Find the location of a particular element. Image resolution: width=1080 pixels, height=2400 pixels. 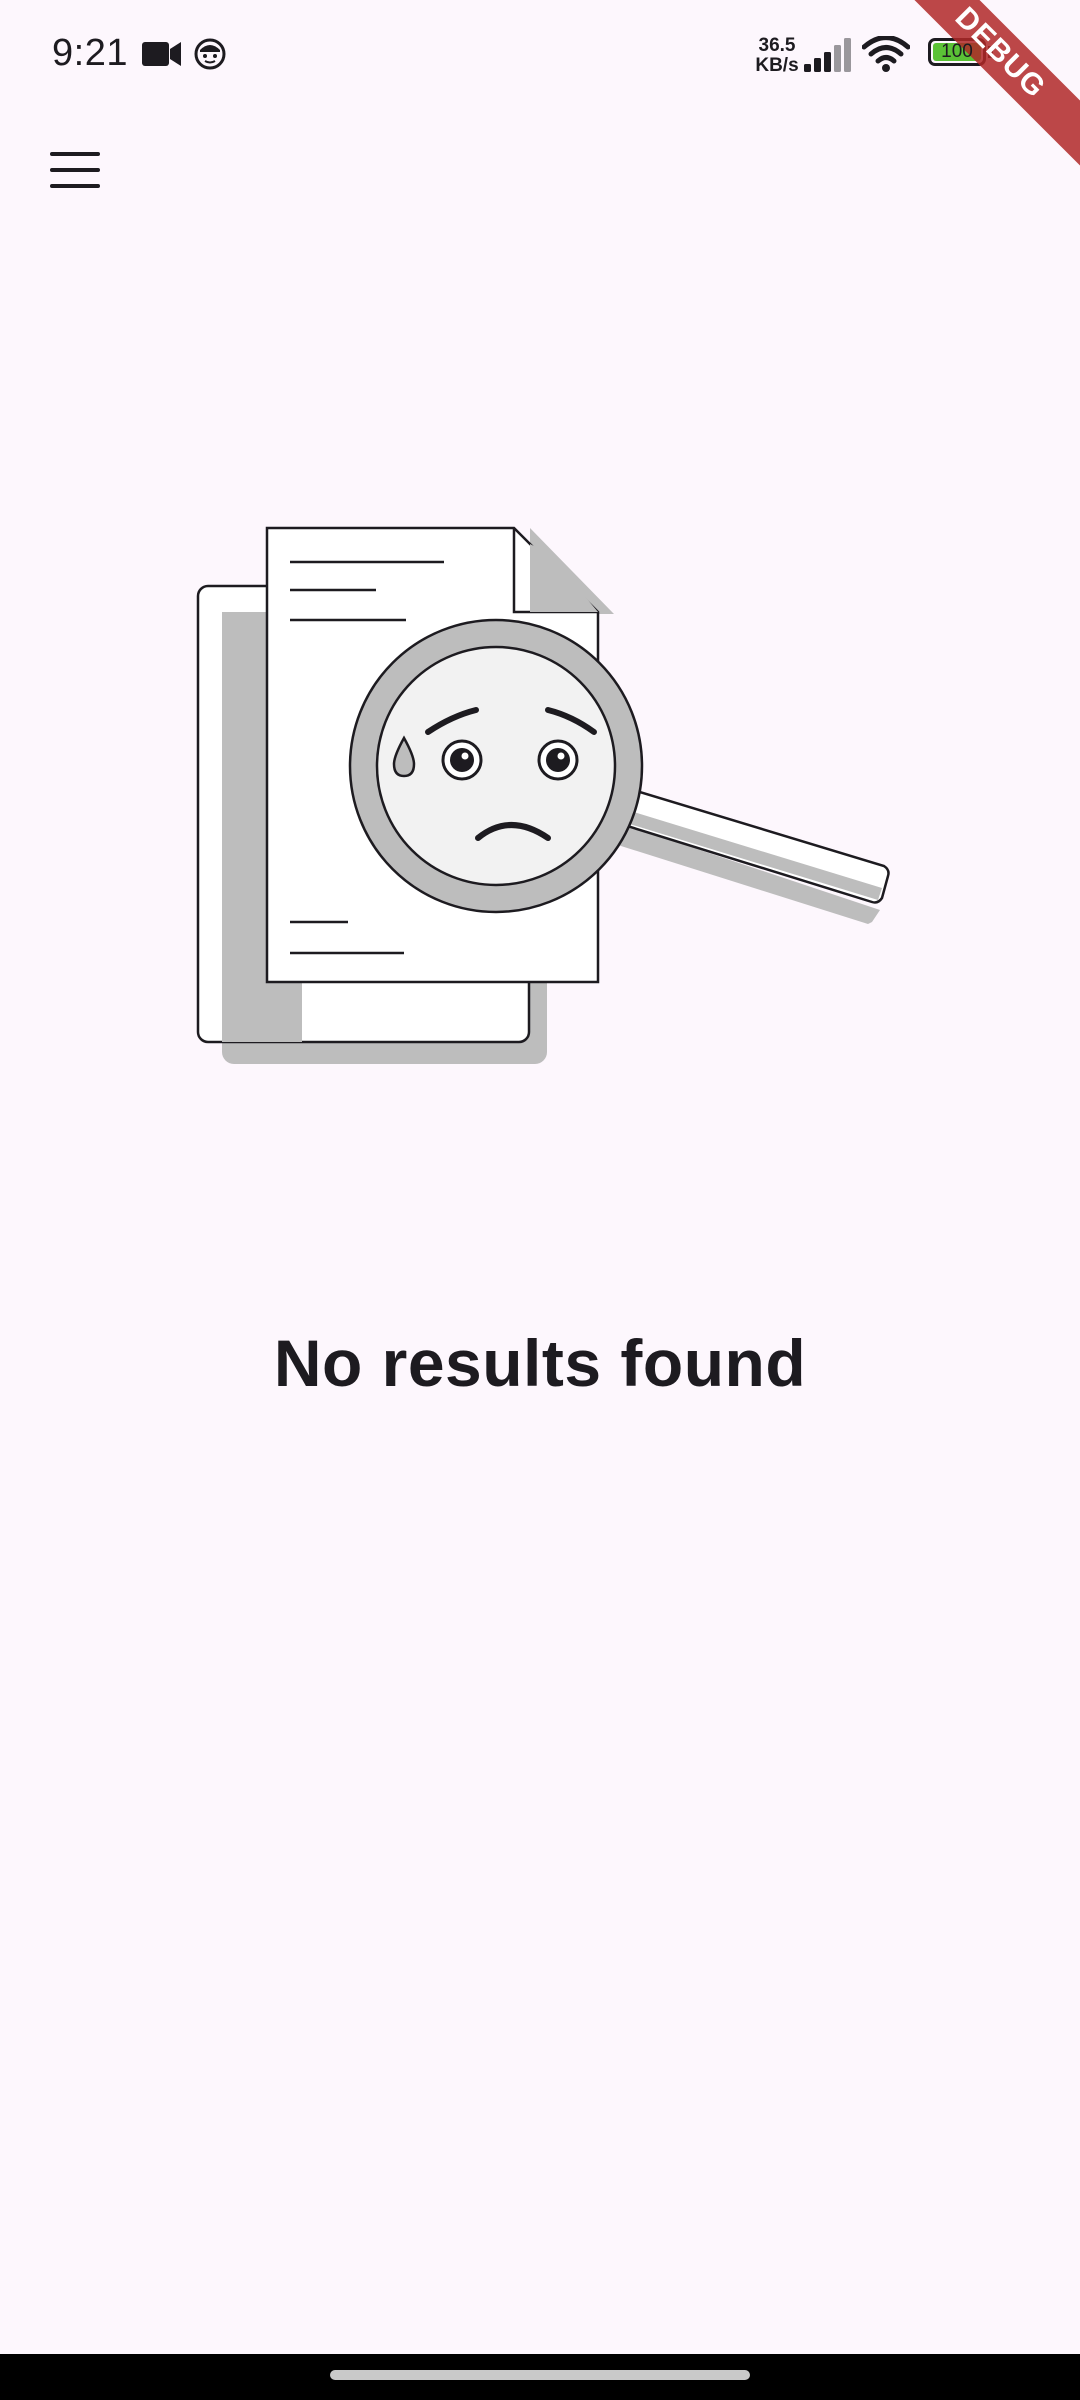

menu-button is located at coordinates (76, 170).